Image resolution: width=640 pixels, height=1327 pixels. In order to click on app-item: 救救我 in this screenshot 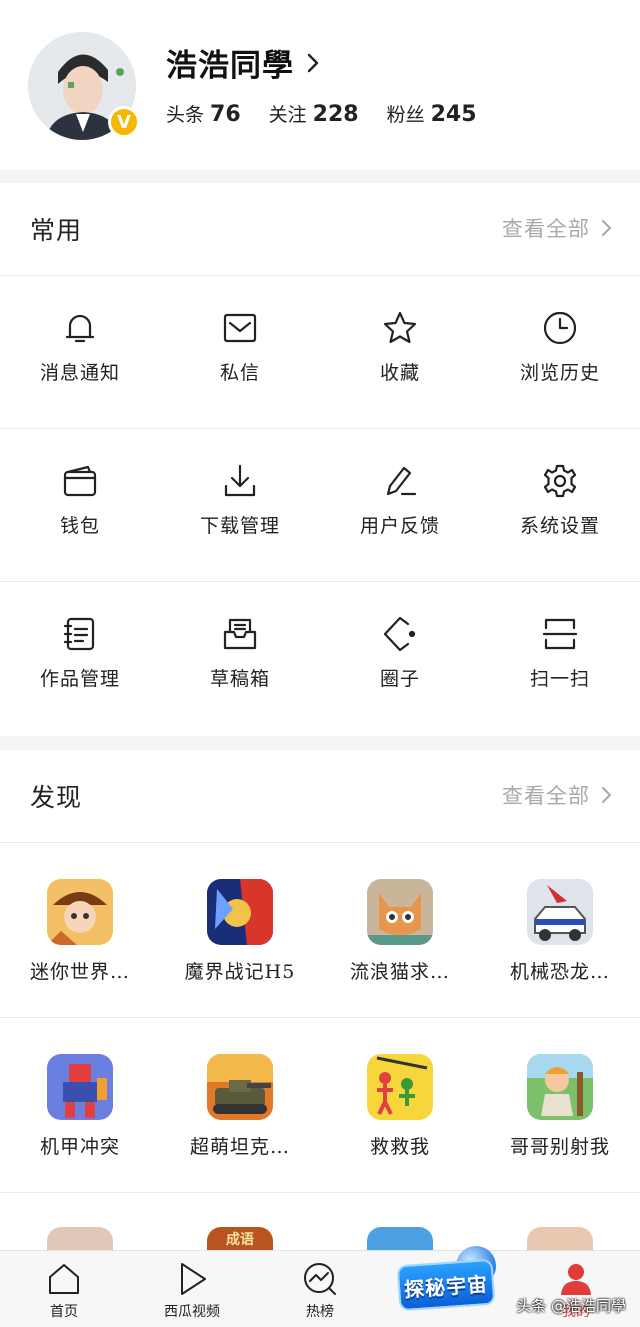, I will do `click(400, 1105)`.